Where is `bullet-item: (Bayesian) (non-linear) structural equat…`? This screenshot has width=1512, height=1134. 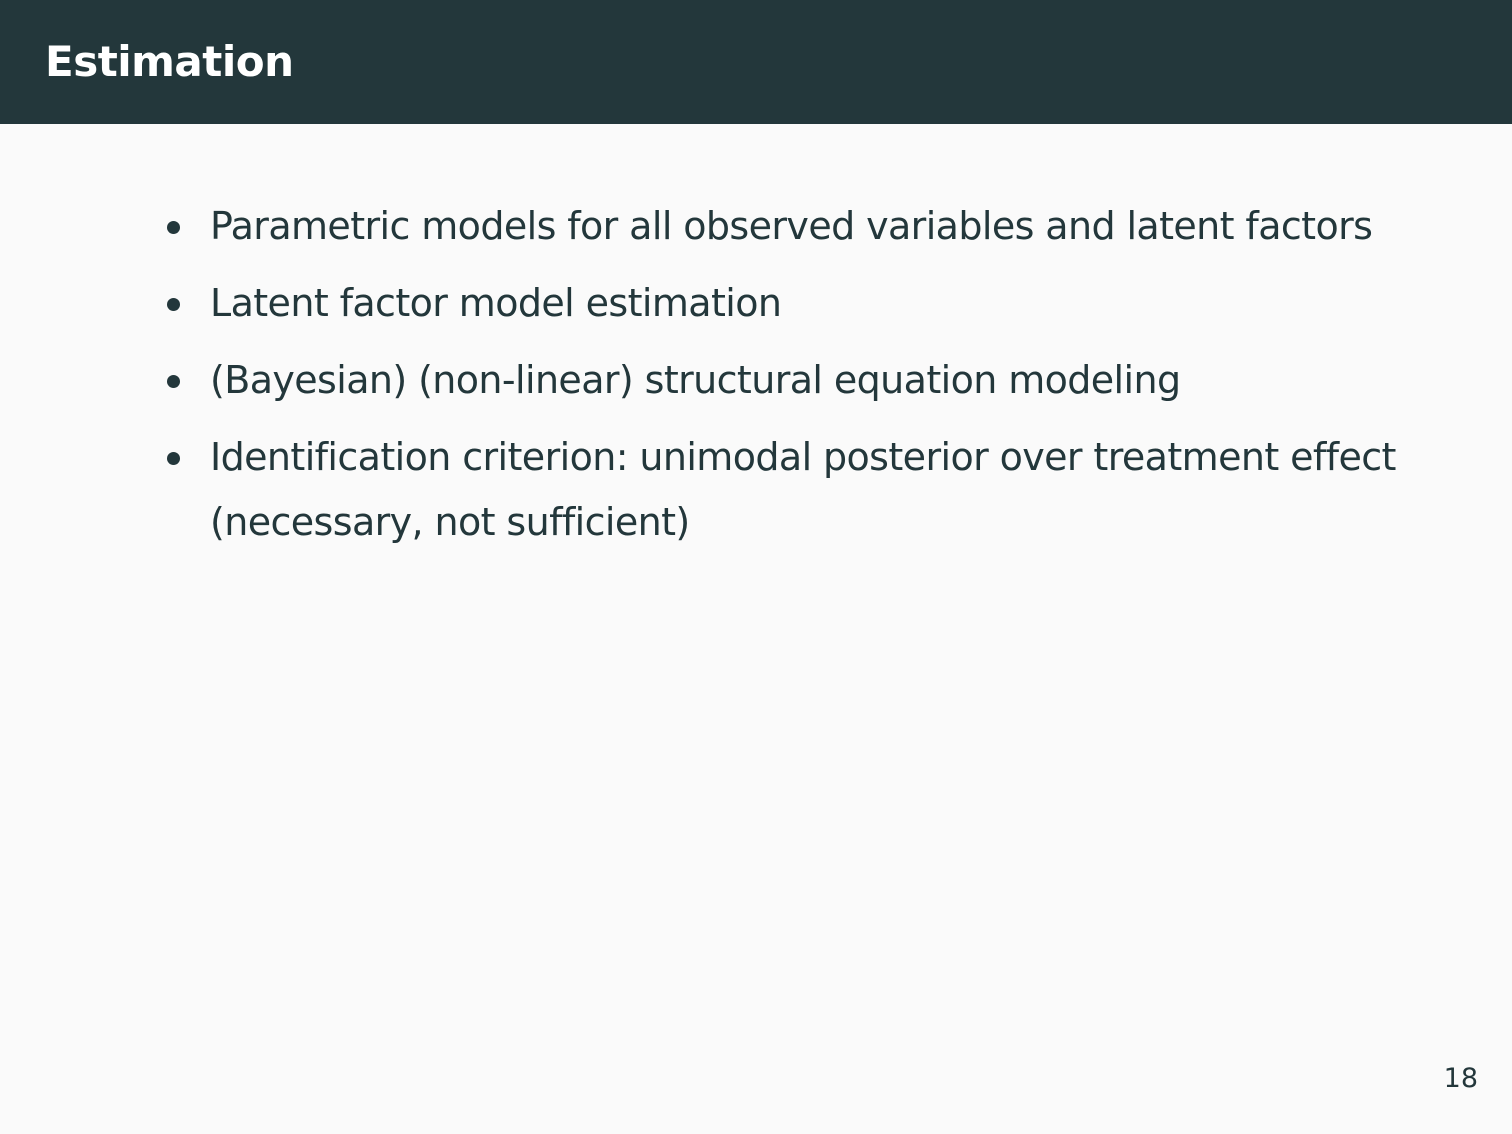 bullet-item: (Bayesian) (non-linear) structural equat… is located at coordinates (795, 380).